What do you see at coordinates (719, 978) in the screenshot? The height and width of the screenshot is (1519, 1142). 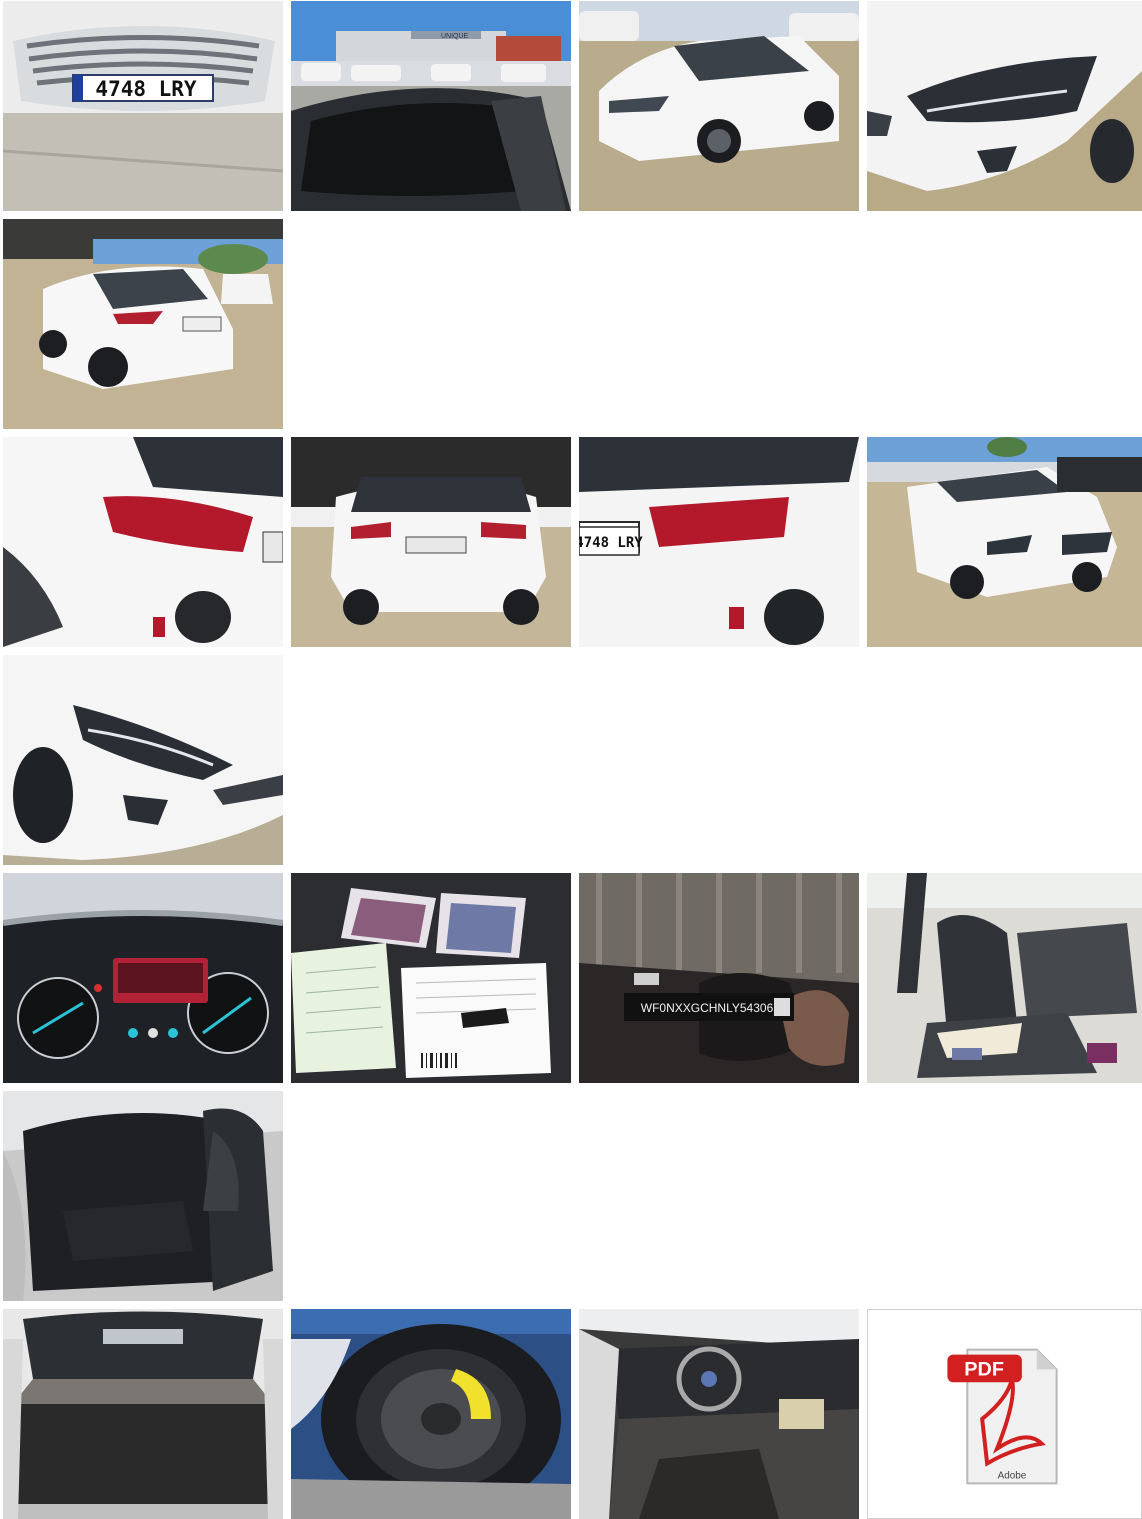 I see `photo-vin-windshield: WF0NXXGCHNLY54306` at bounding box center [719, 978].